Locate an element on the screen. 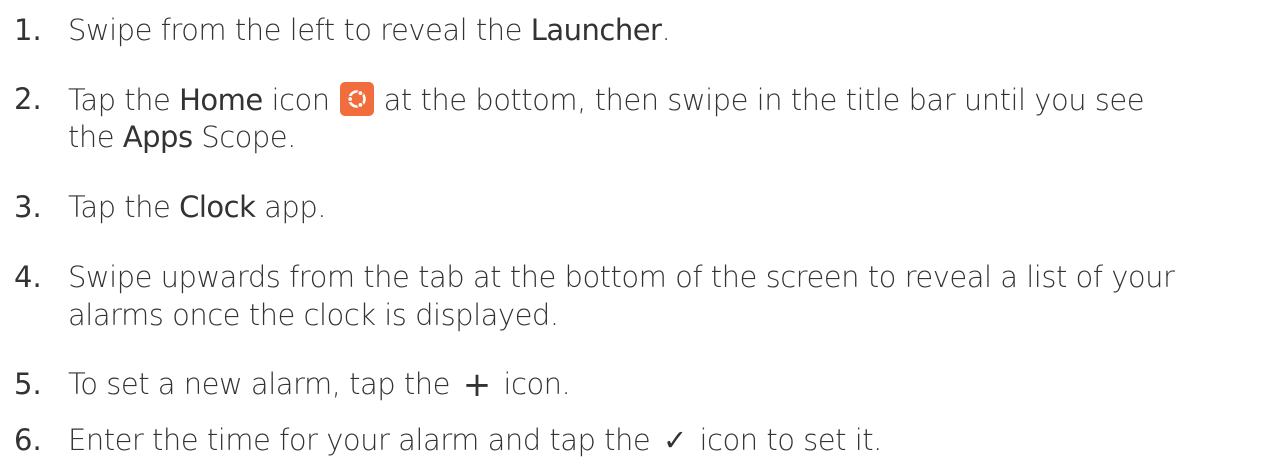 The height and width of the screenshot is (466, 1270). step-number: 6. is located at coordinates (28, 440).